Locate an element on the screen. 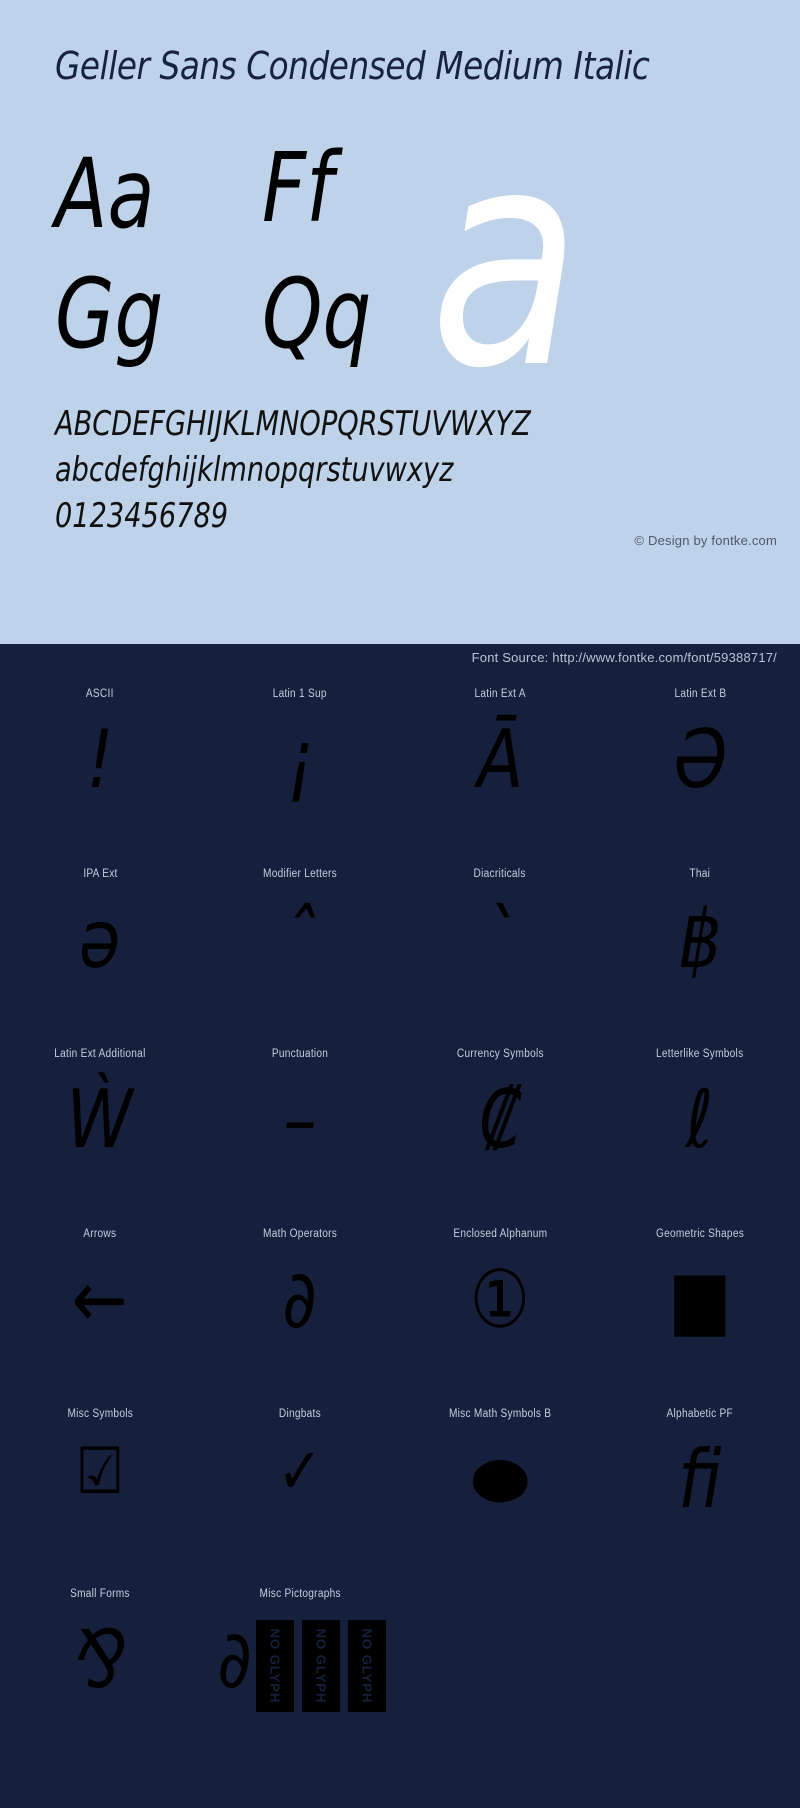 The image size is (800, 1808). block-label: Misc Pictographs is located at coordinates (300, 1594).